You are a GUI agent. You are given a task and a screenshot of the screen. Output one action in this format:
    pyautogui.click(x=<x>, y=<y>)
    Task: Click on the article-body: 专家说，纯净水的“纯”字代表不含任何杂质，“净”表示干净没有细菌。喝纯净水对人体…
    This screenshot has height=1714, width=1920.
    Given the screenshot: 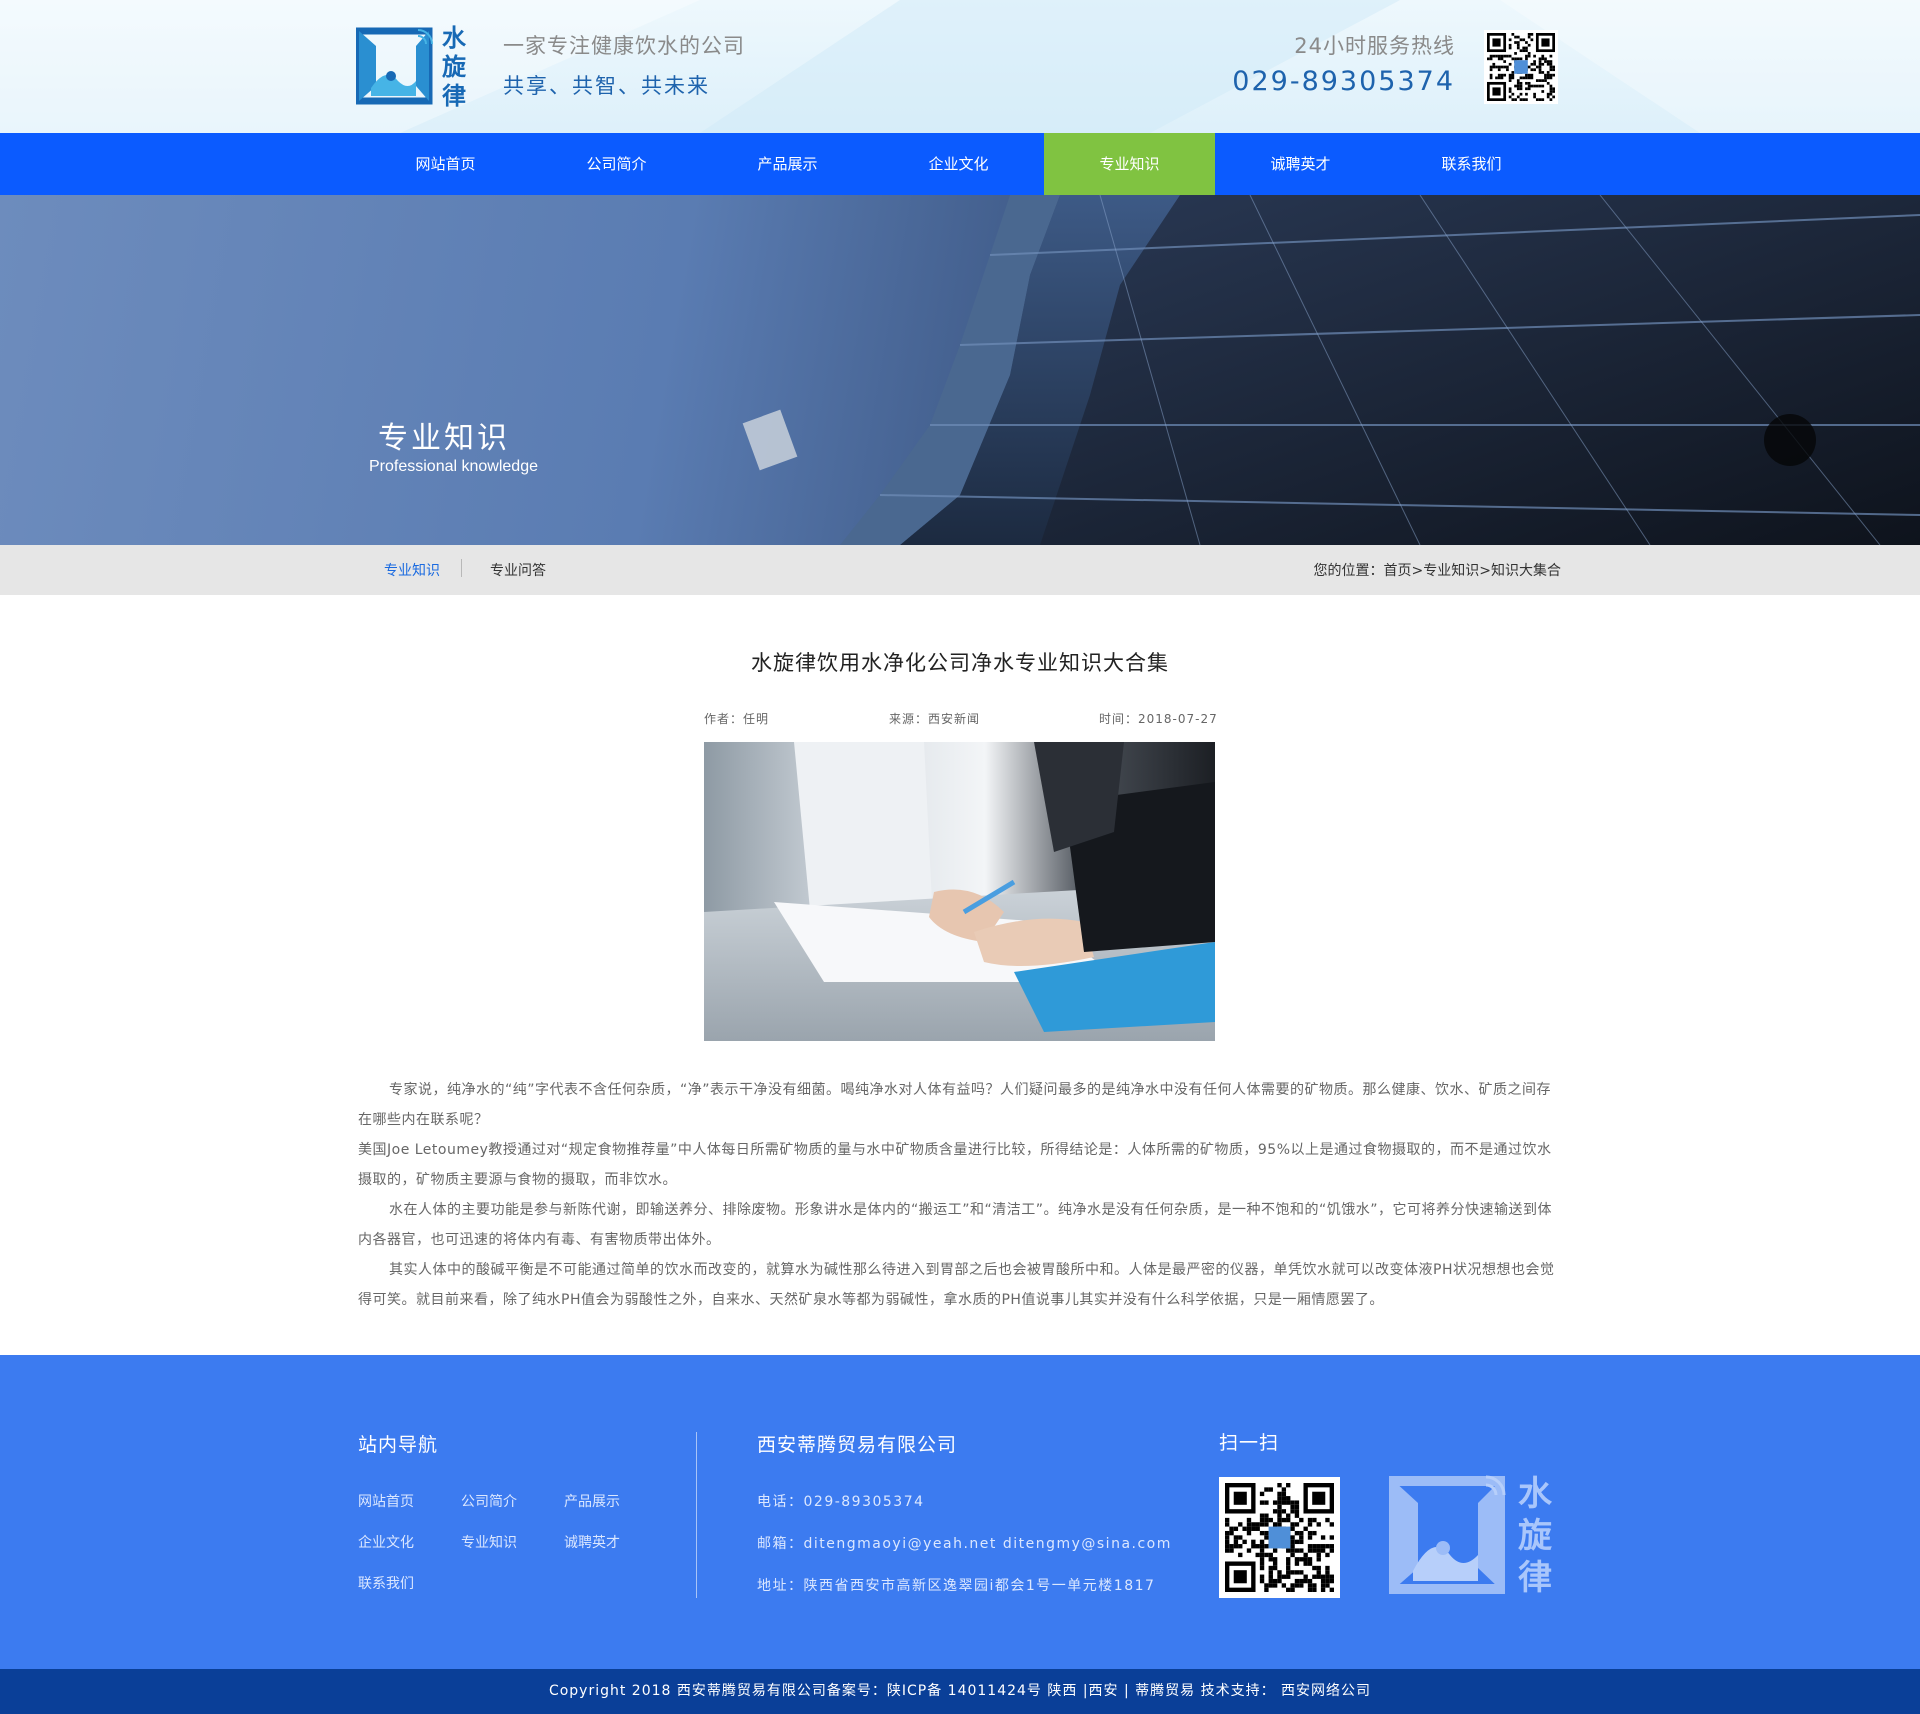 What is the action you would take?
    pyautogui.click(x=960, y=1195)
    